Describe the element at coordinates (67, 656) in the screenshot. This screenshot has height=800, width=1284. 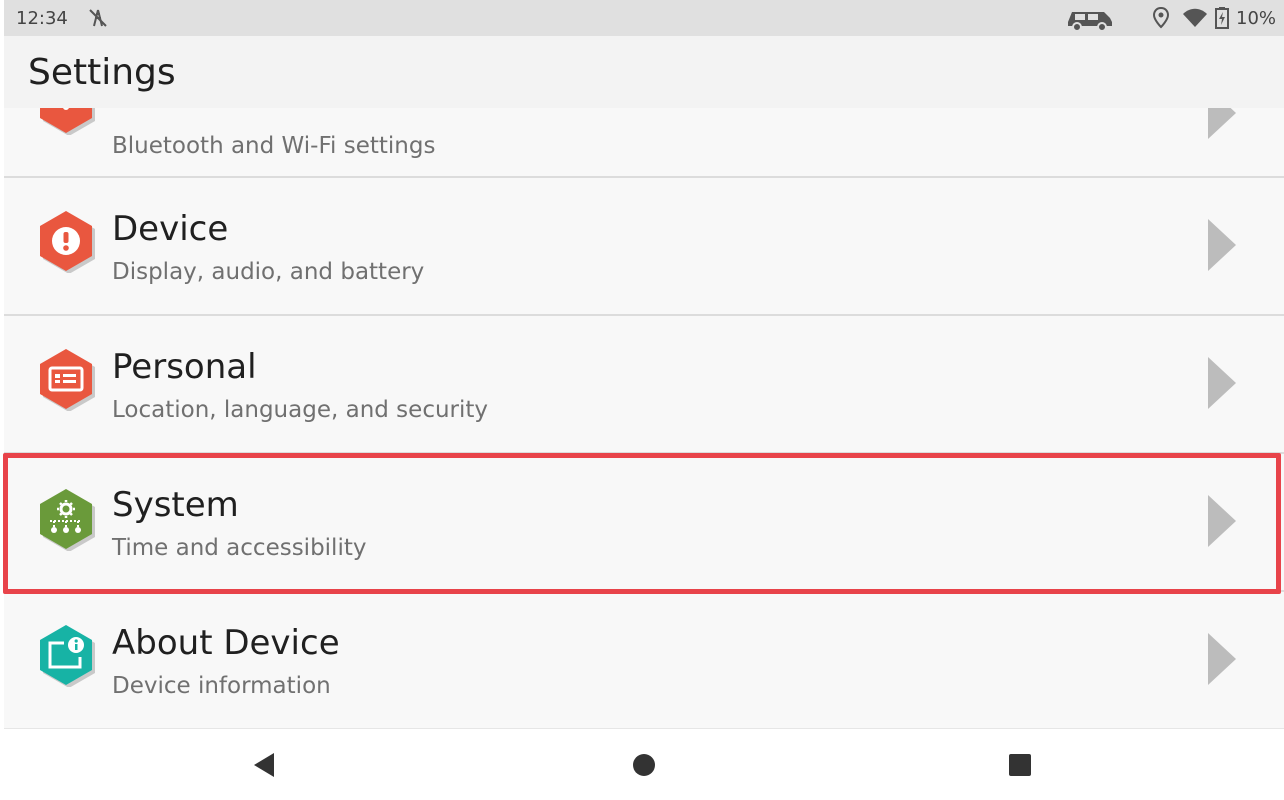
I see `device-info-icon` at that location.